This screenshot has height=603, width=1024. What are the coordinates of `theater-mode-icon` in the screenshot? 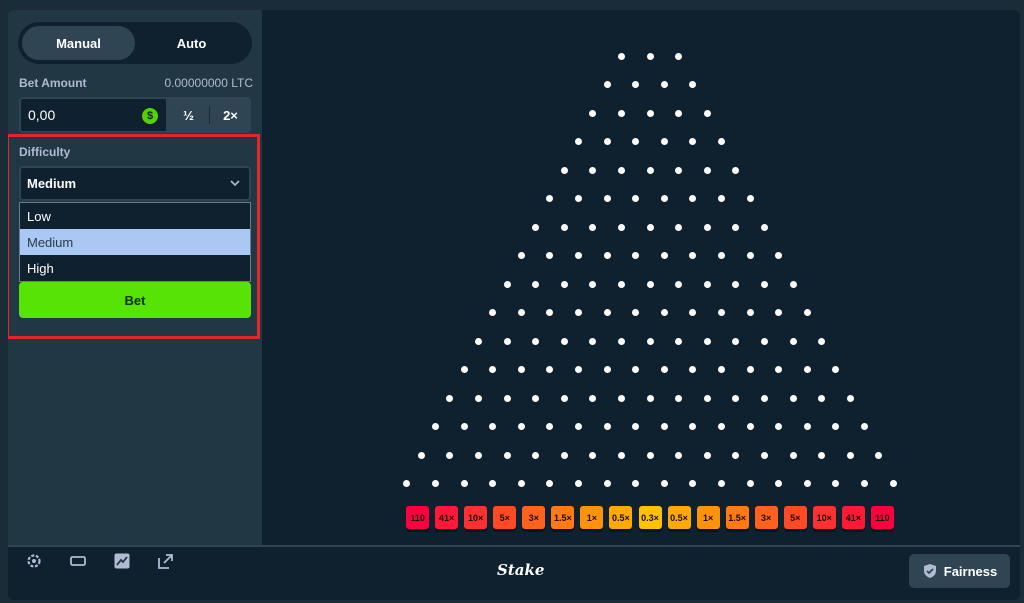 It's located at (78, 561).